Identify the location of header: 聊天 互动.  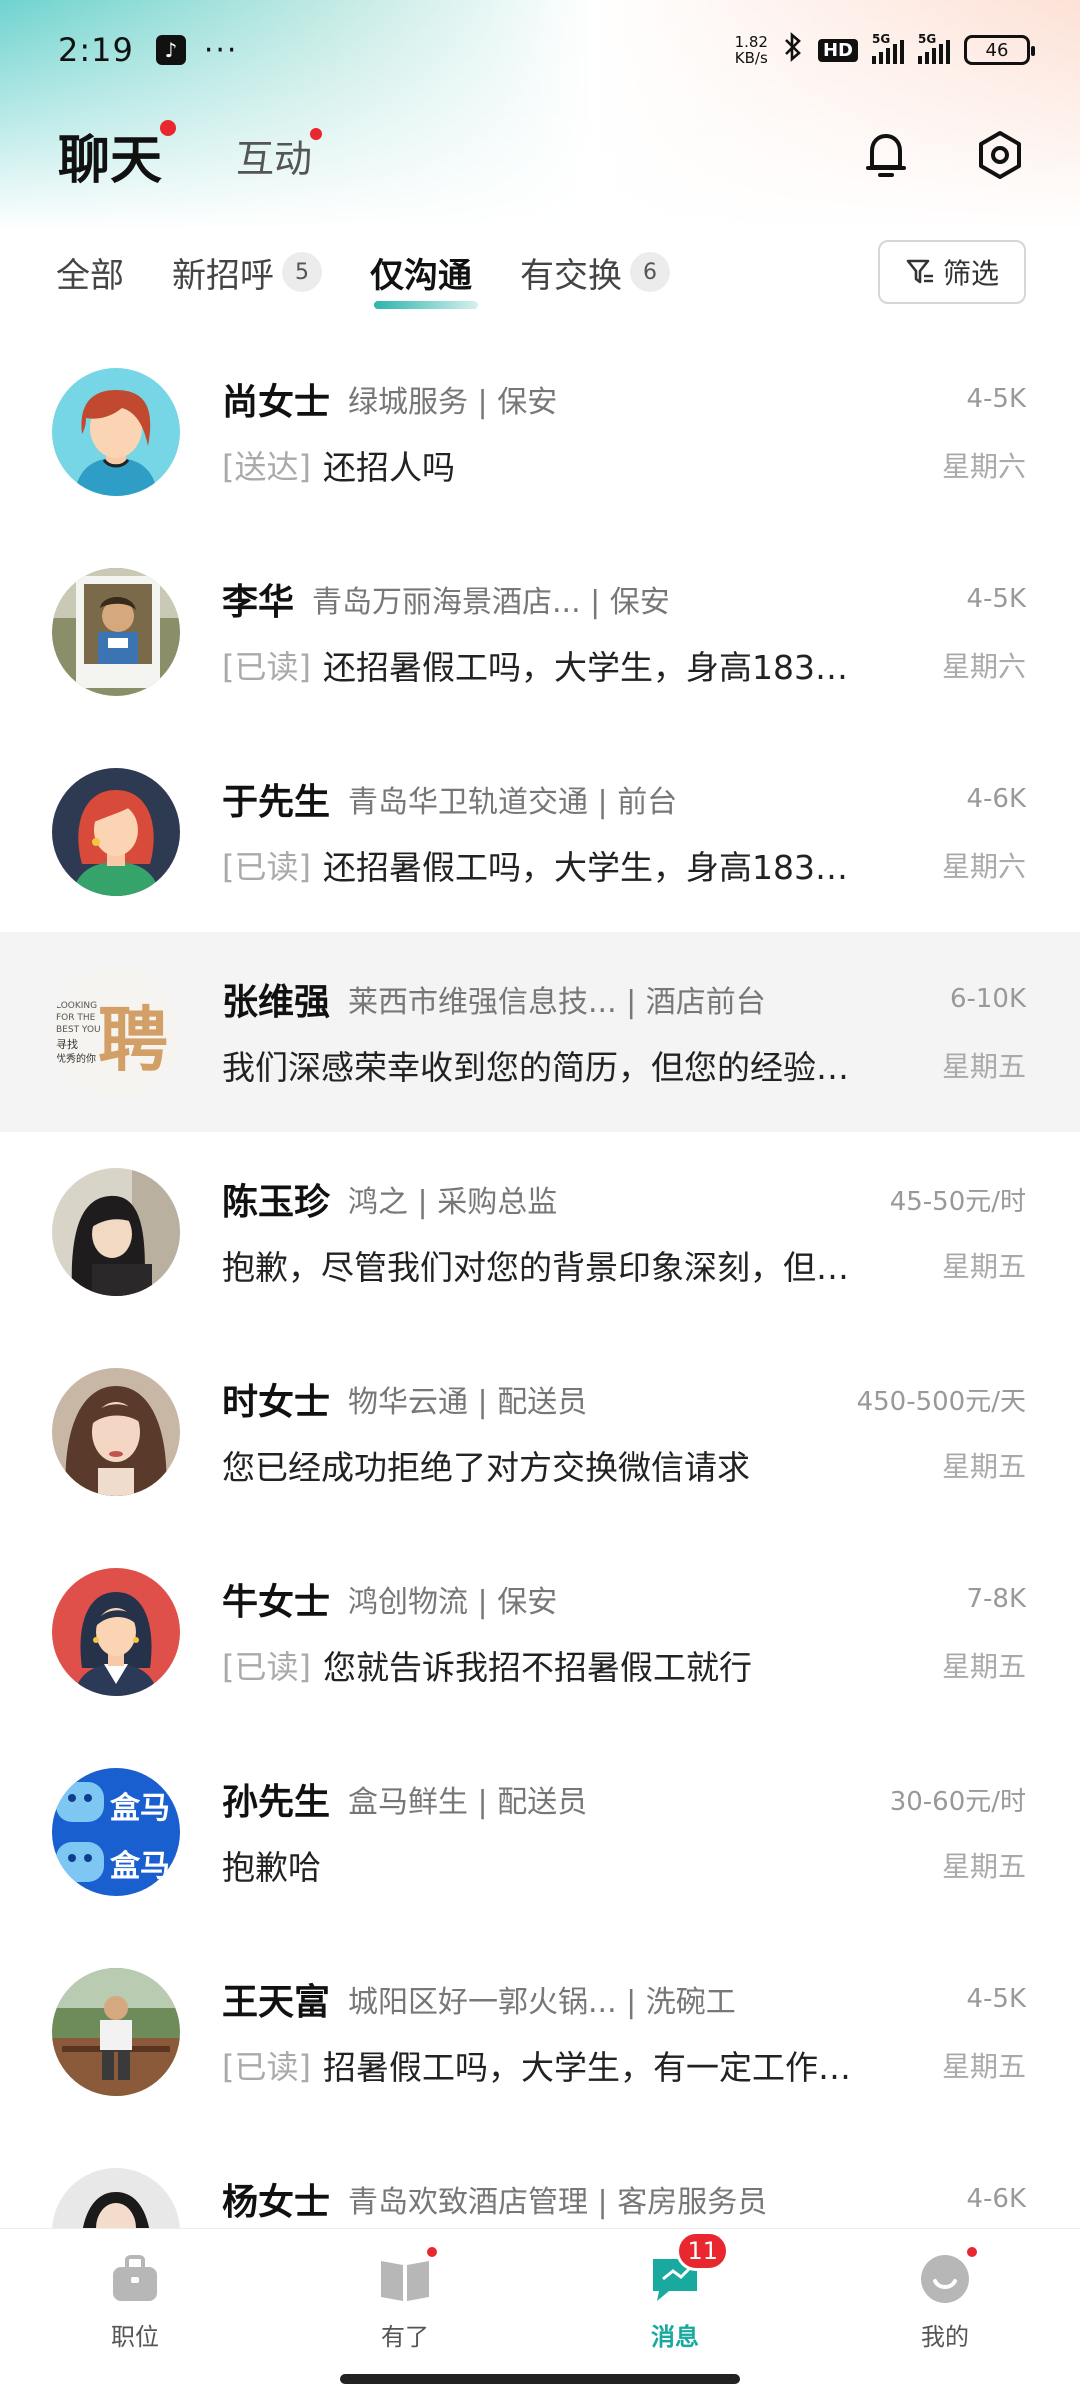
(540, 155).